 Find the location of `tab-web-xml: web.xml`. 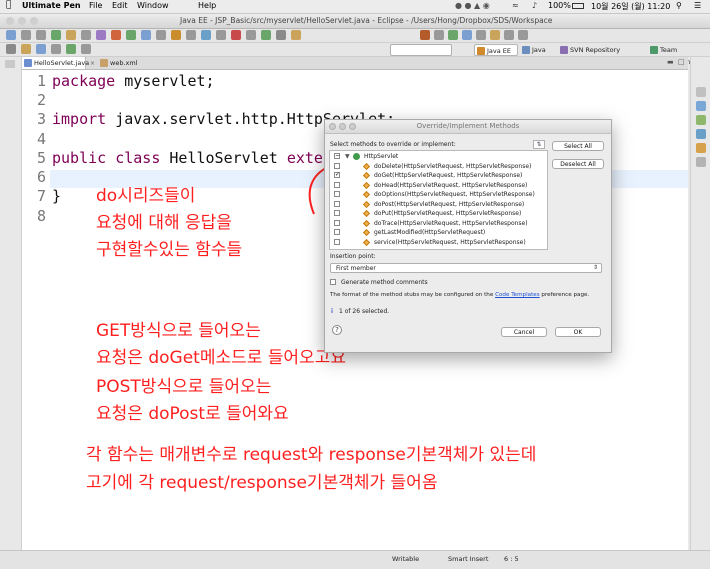

tab-web-xml: web.xml is located at coordinates (123, 63).